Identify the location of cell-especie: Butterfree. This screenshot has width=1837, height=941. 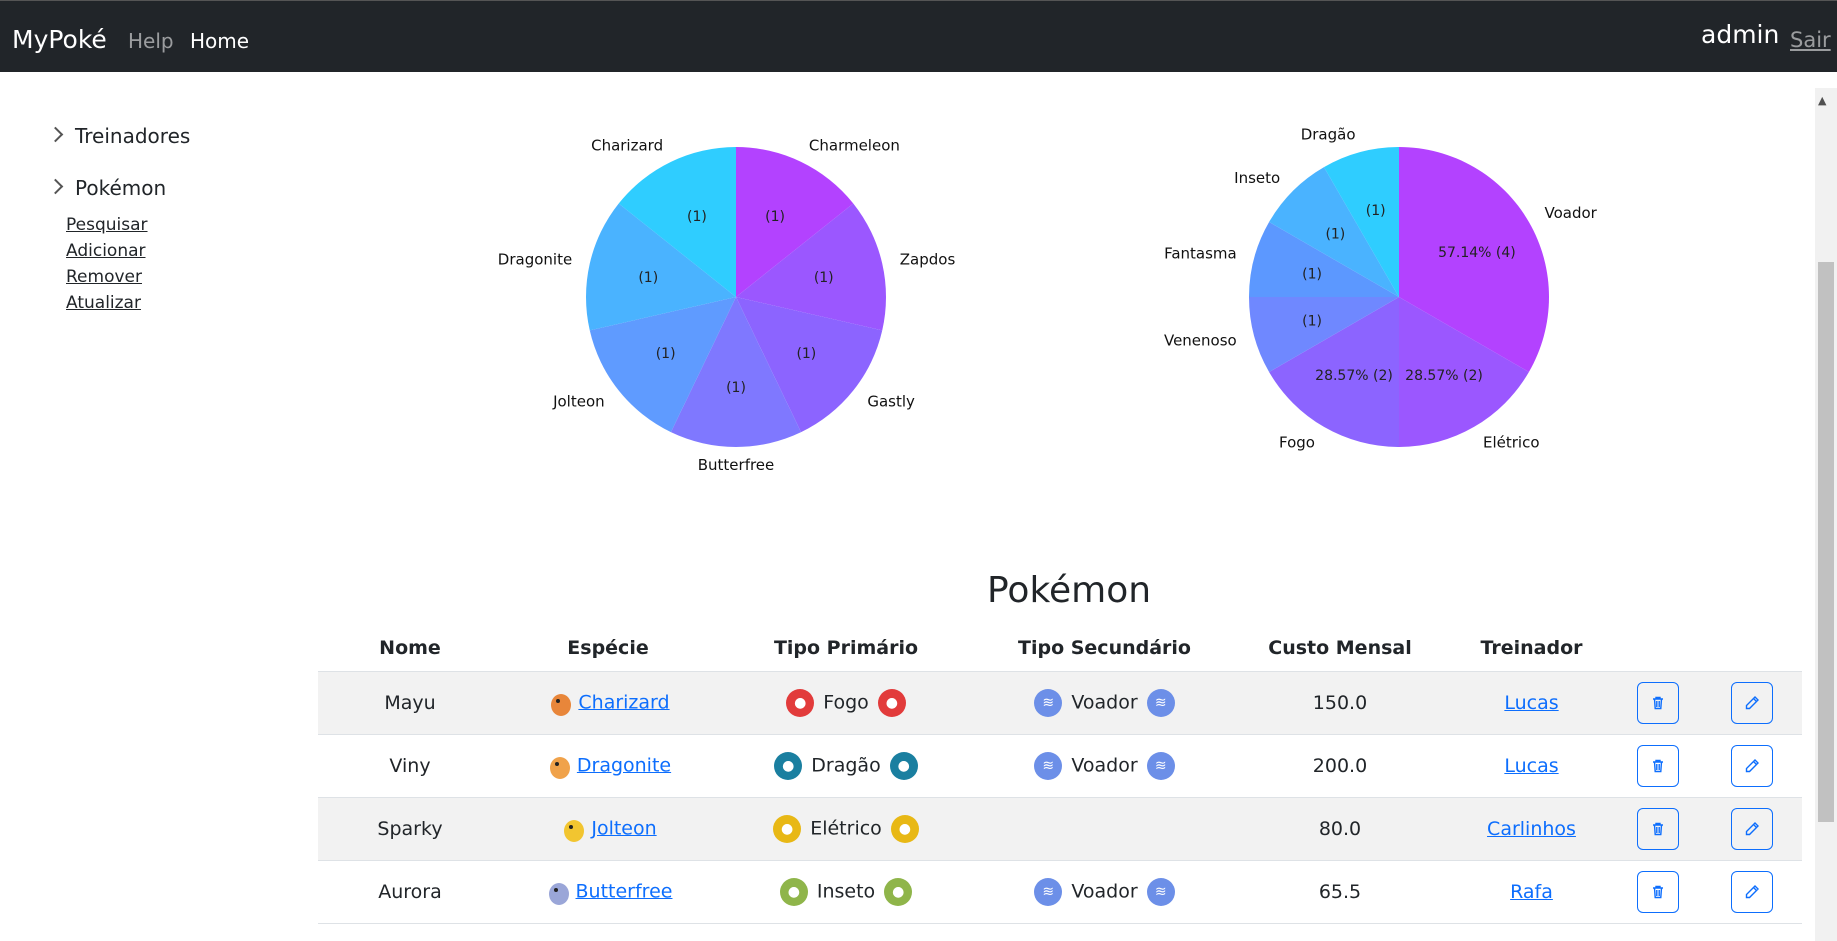
(608, 892).